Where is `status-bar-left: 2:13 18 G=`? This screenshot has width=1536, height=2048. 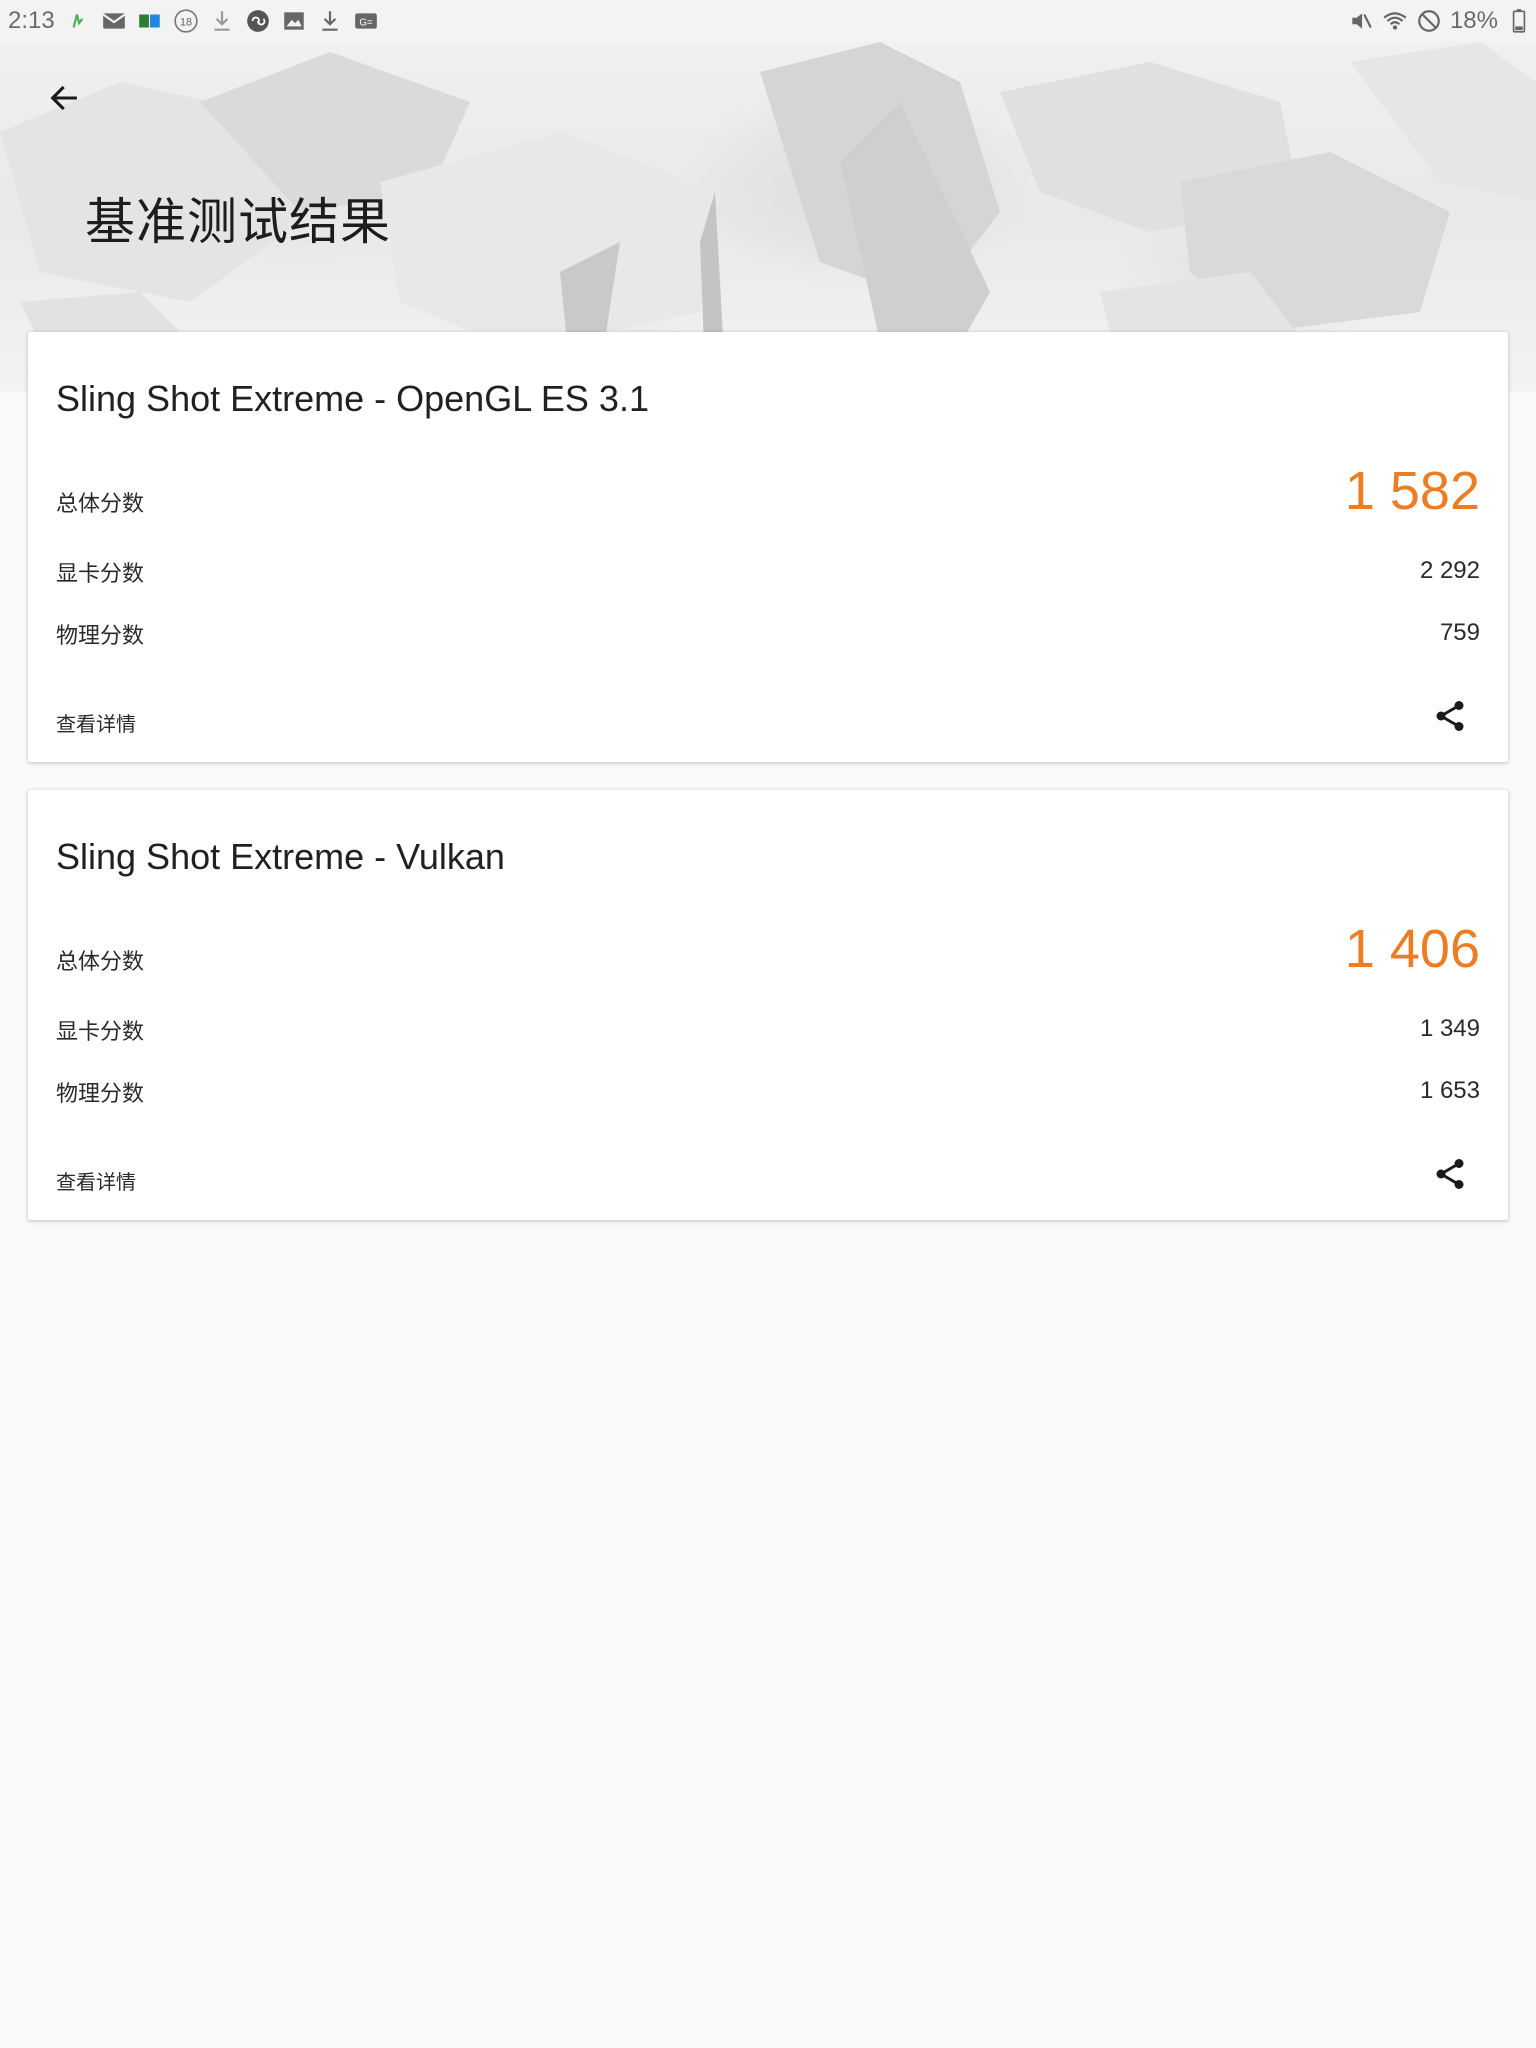
status-bar-left: 2:13 18 G= is located at coordinates (193, 21).